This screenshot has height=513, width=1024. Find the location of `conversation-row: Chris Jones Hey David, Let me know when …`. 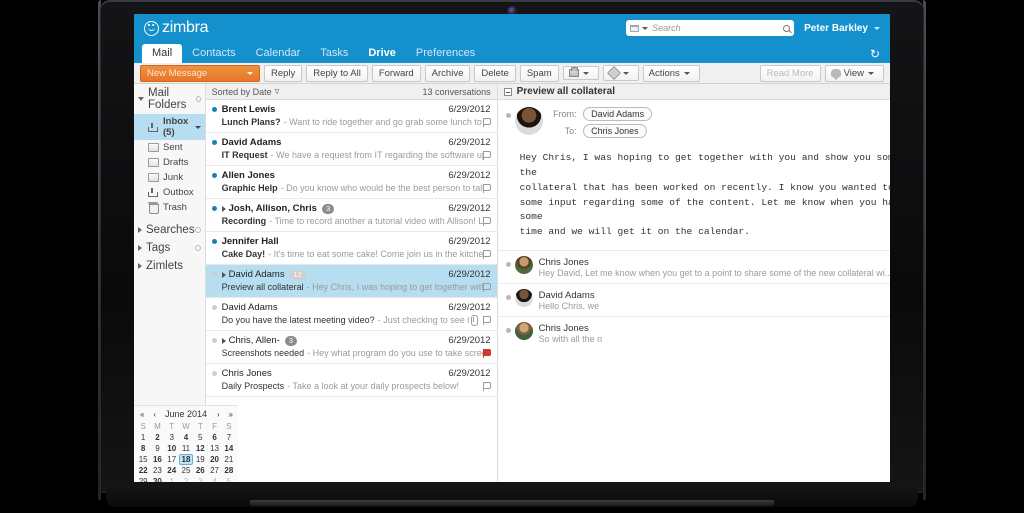

conversation-row: Chris Jones Hey David, Let me know when … is located at coordinates (693, 266).